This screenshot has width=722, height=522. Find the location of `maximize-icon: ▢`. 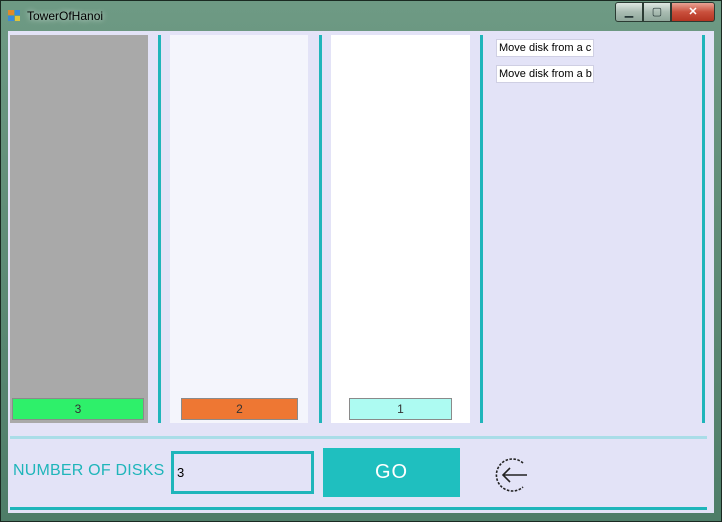

maximize-icon: ▢ is located at coordinates (657, 11).